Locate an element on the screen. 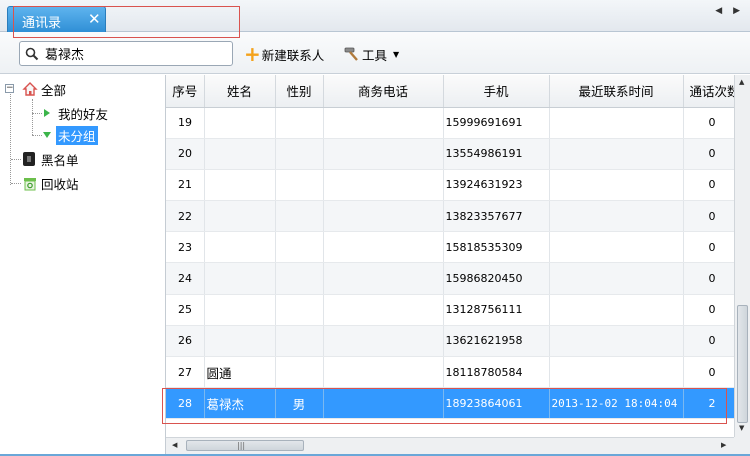 The width and height of the screenshot is (750, 456). table-row: 19 15999691691 0 is located at coordinates (450, 123).